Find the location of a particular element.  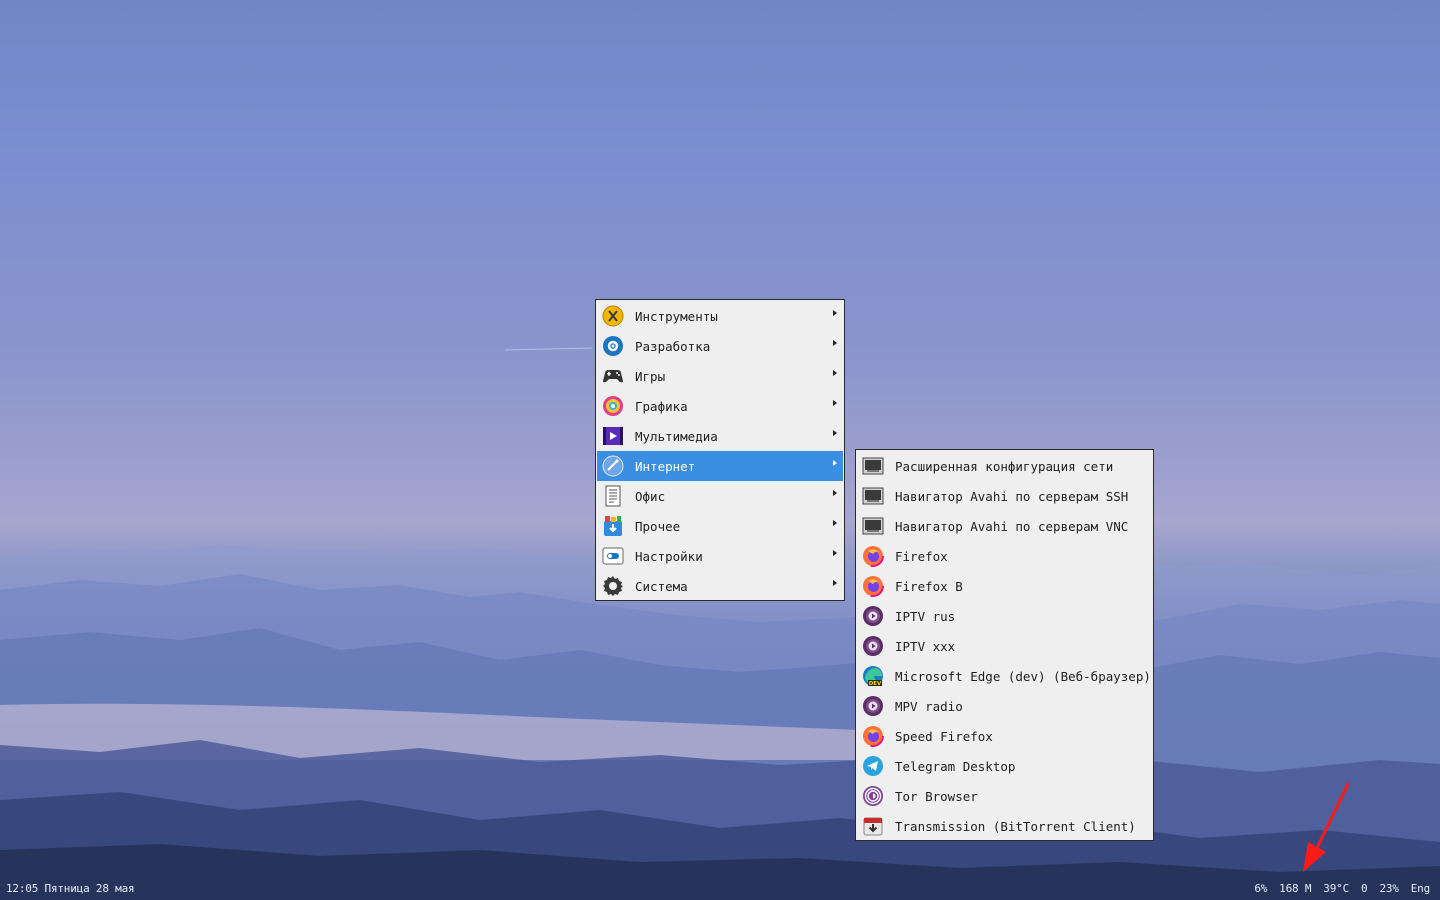

tools-icon is located at coordinates (613, 316).